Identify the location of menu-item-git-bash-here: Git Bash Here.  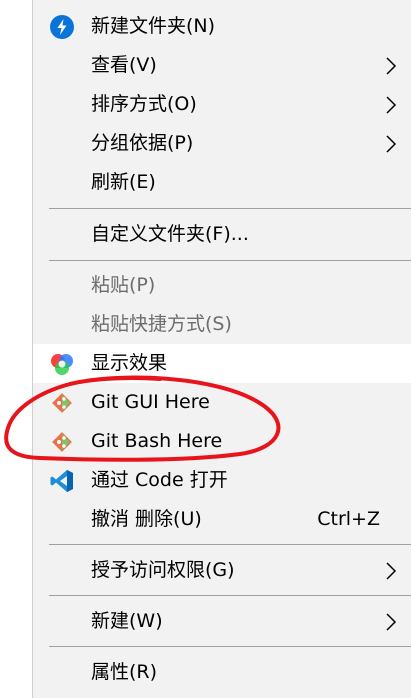
(222, 441).